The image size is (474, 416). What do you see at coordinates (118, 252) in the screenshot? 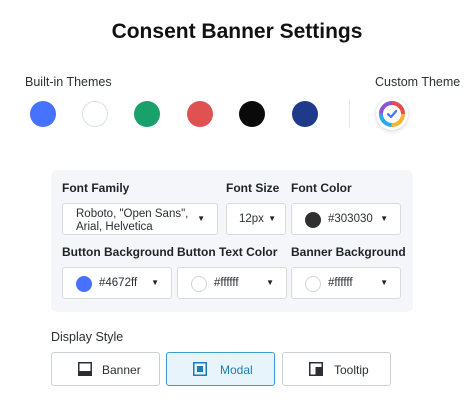
I see `button-background-label: Button Background` at bounding box center [118, 252].